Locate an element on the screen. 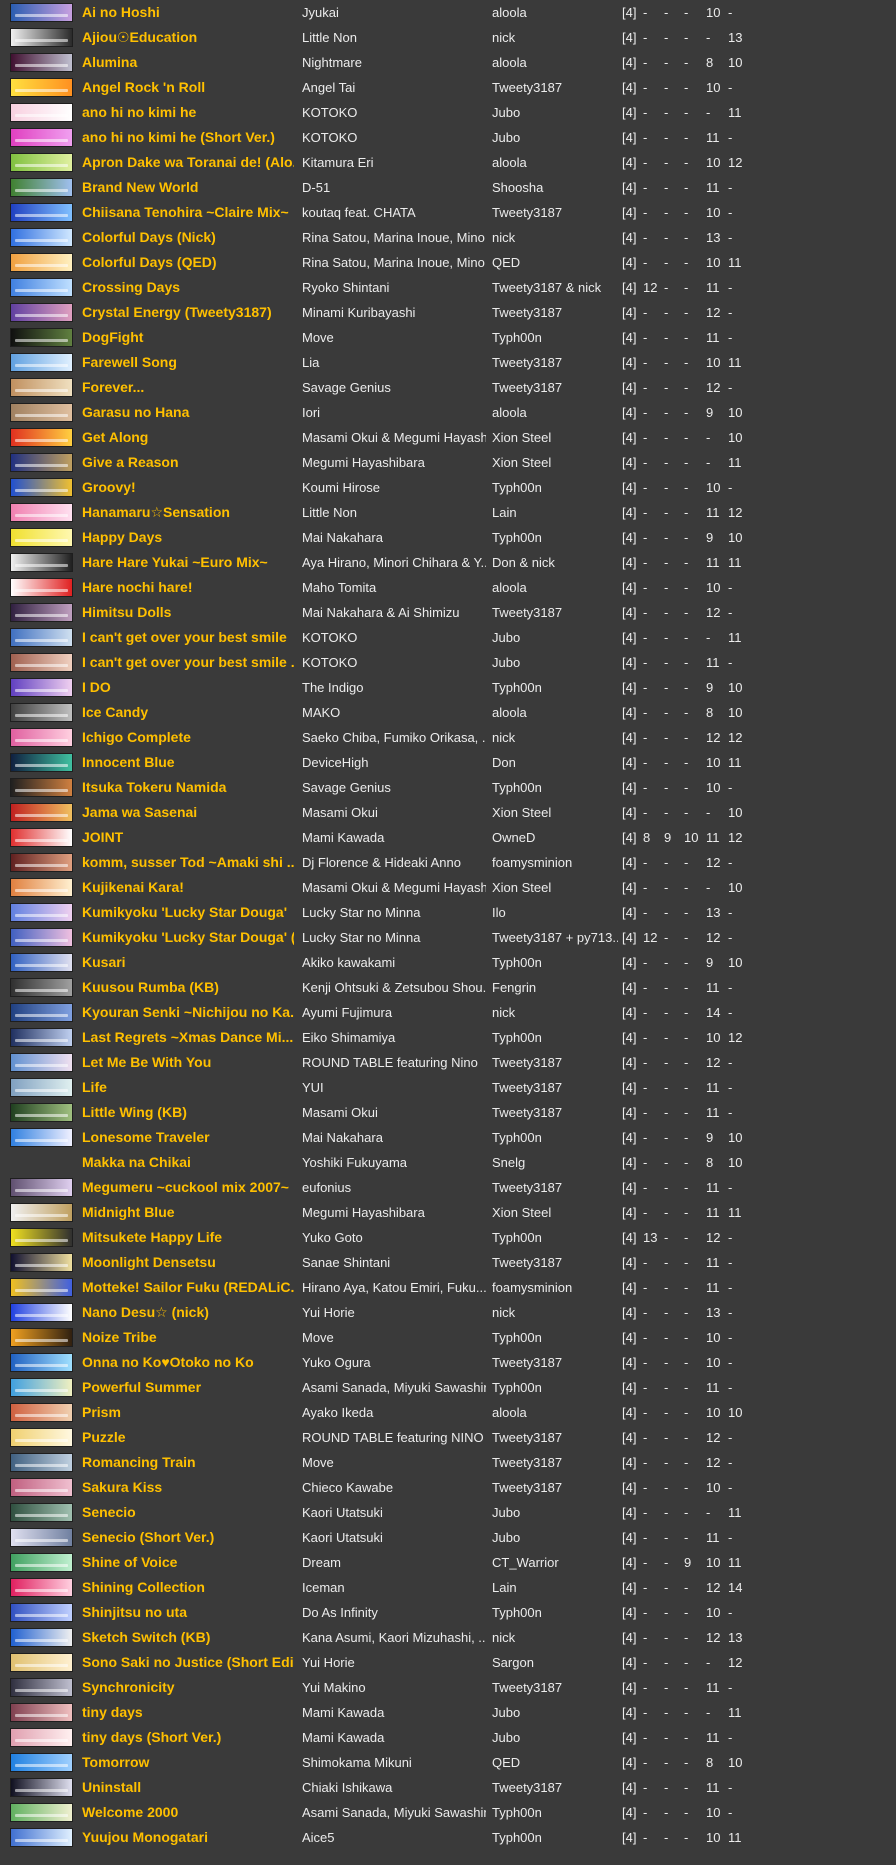  song-title-link: Ichigo Complete is located at coordinates (188, 737).